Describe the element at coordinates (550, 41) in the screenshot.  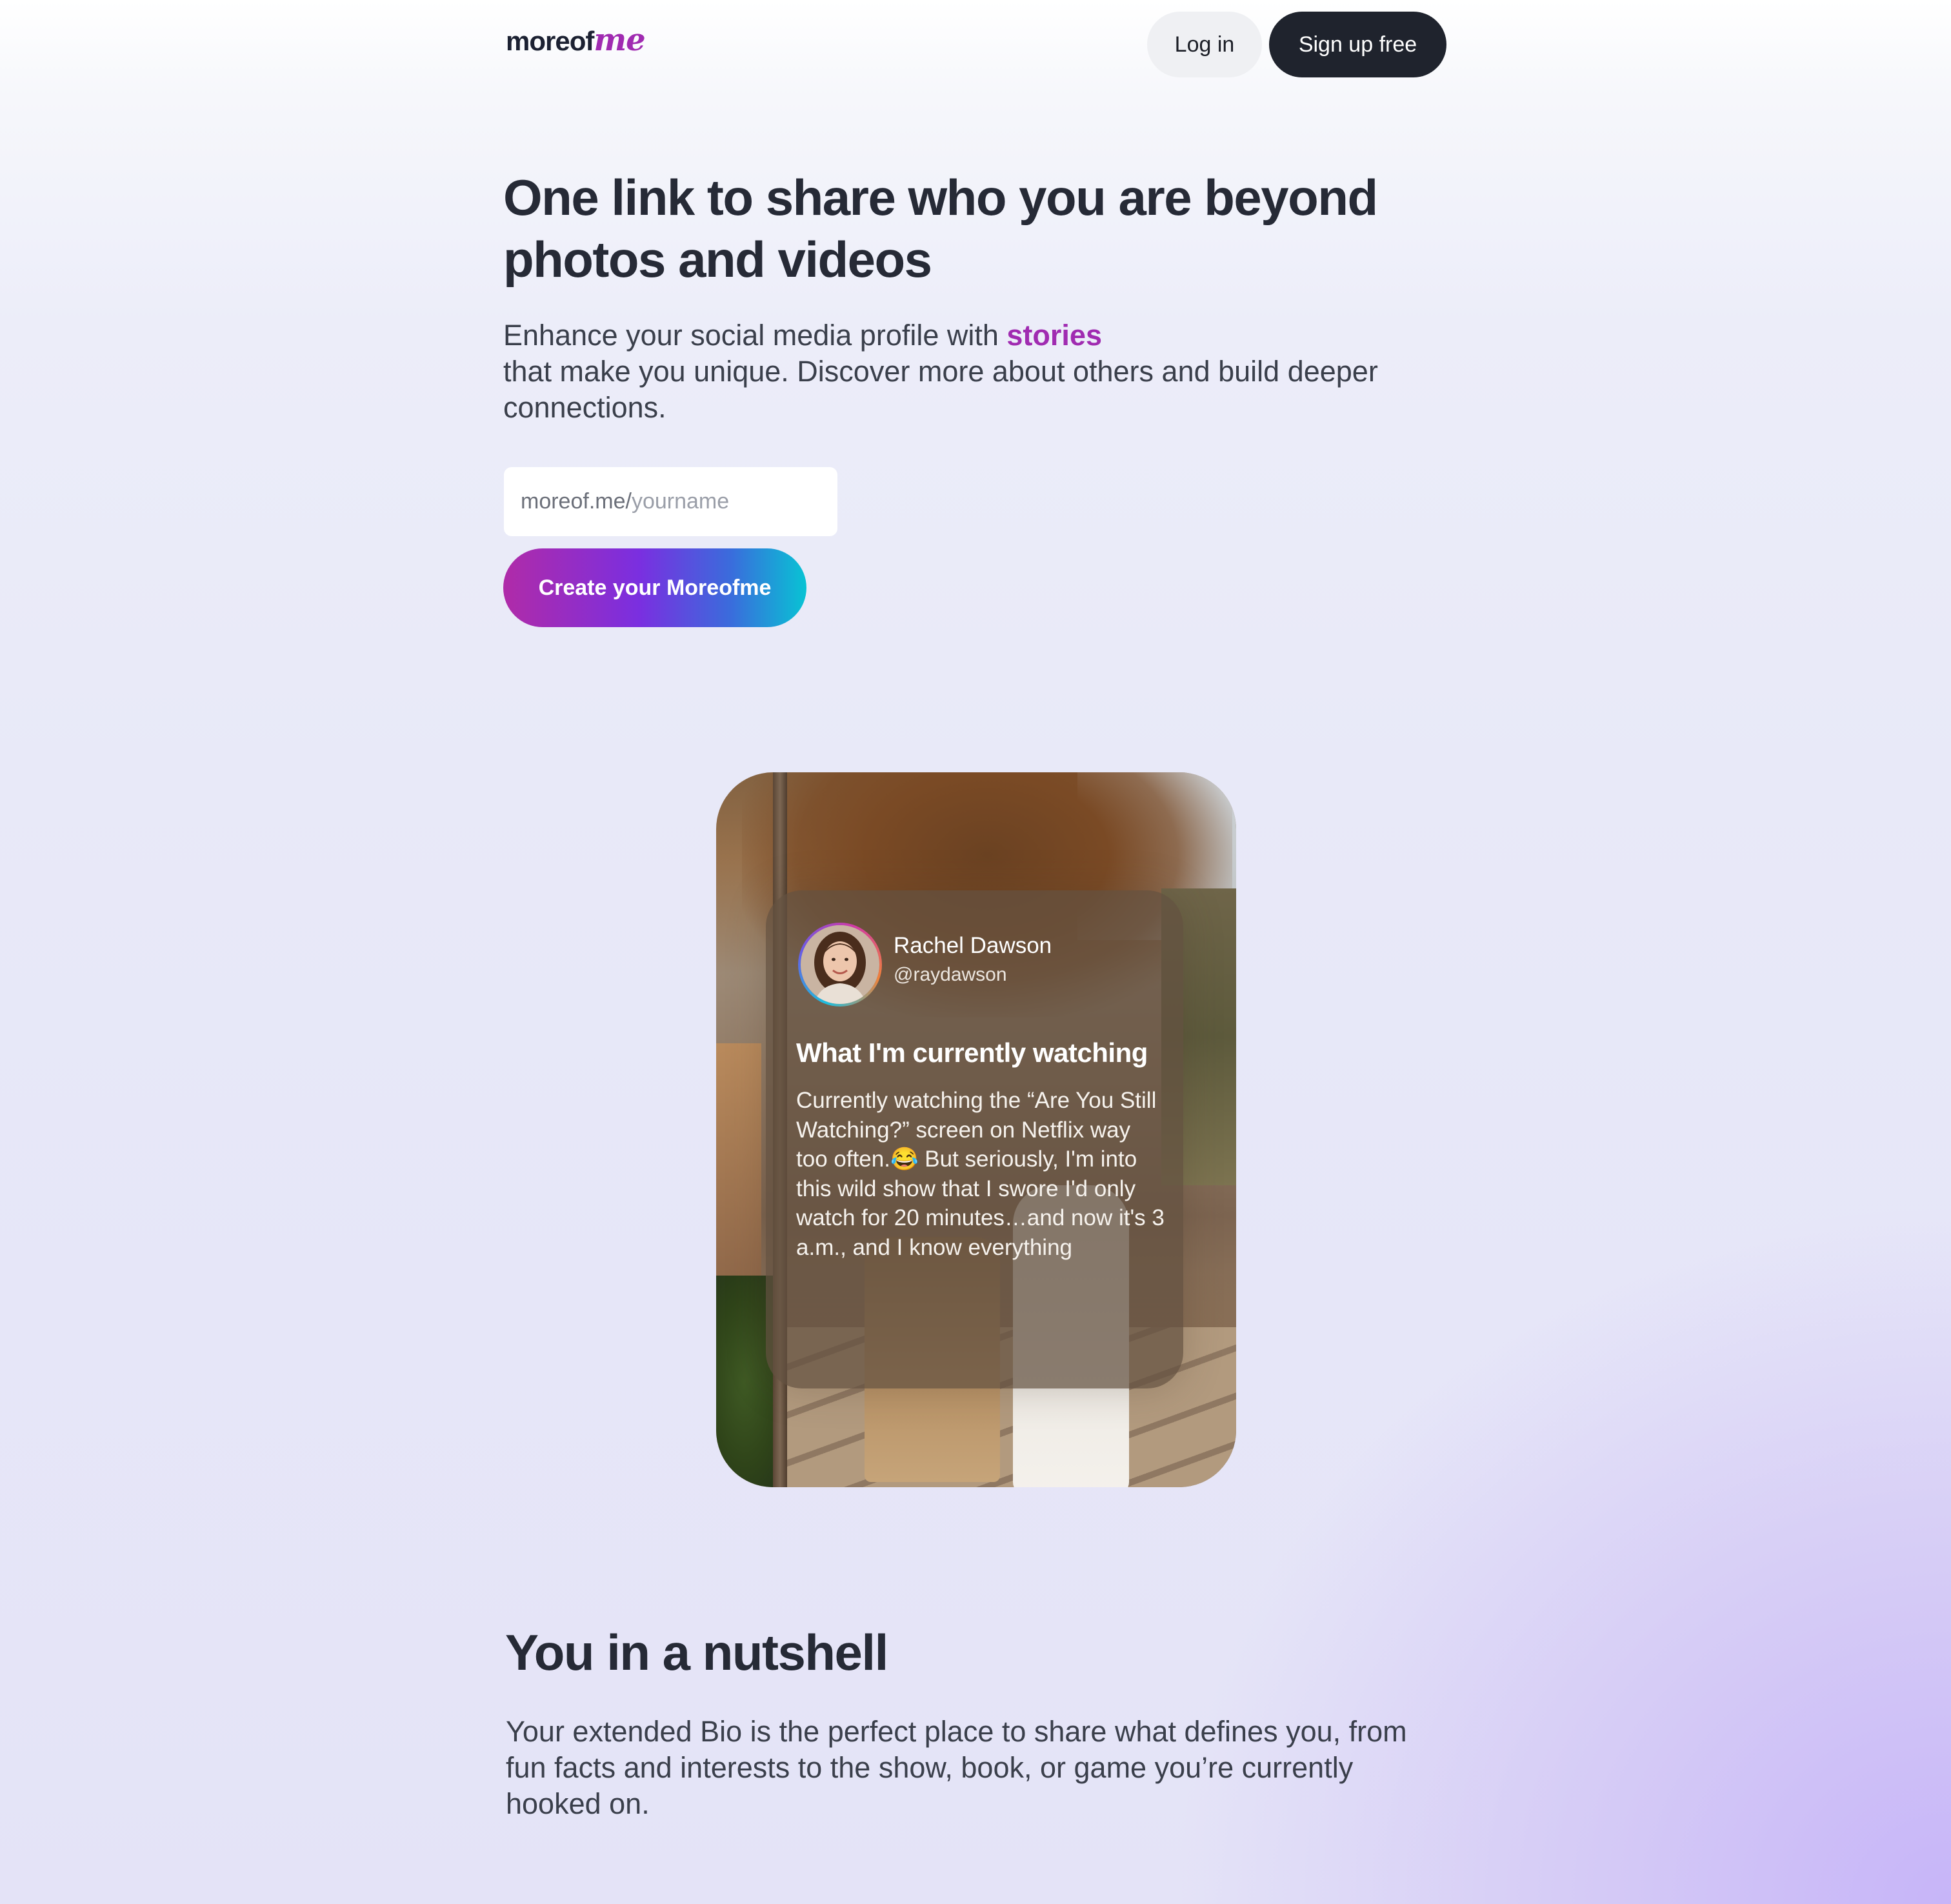
I see `logo-text-main: moreof` at that location.